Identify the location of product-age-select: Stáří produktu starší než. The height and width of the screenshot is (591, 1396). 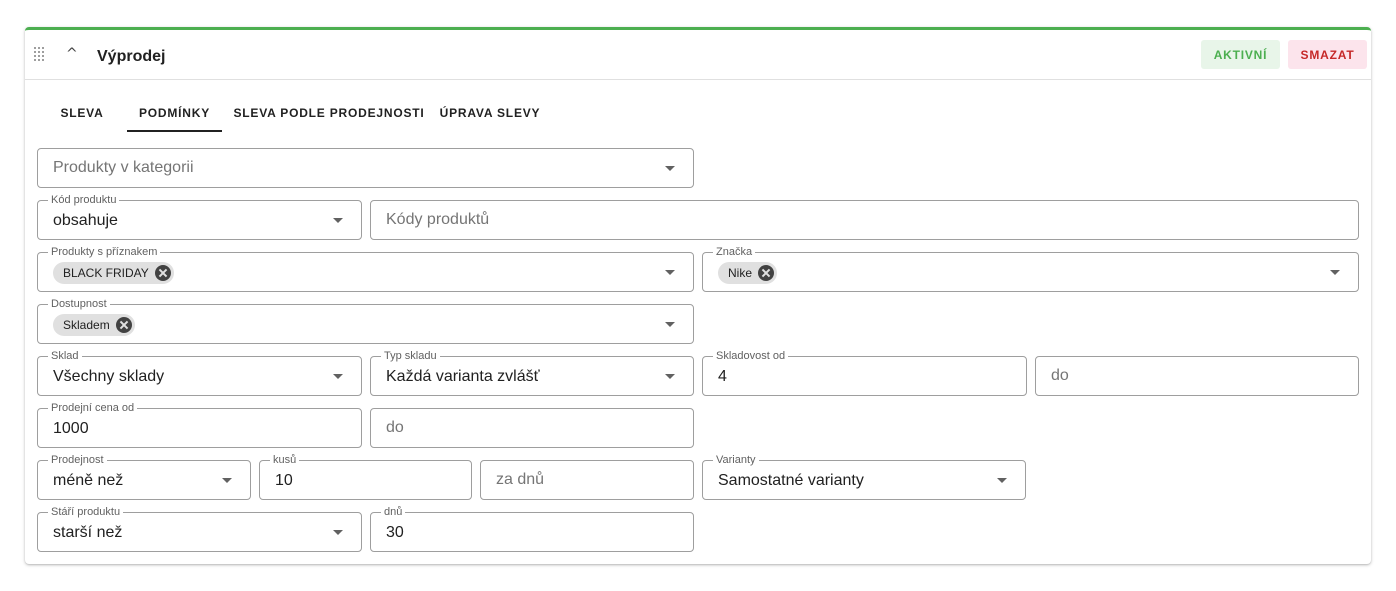
(199, 529).